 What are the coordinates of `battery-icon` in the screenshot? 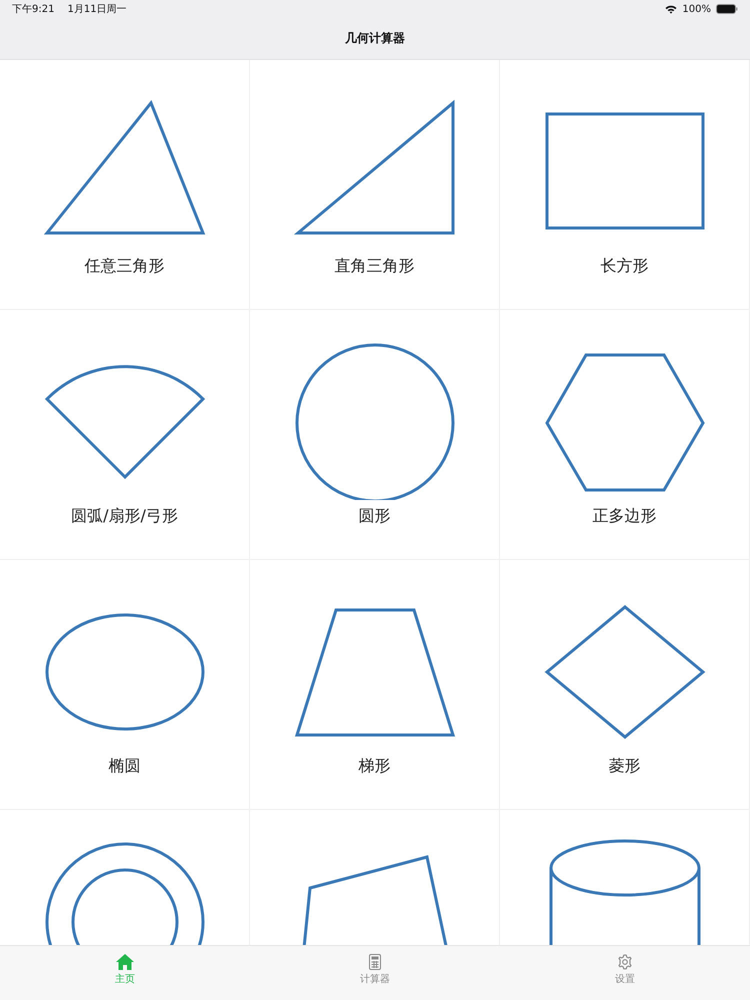 It's located at (727, 9).